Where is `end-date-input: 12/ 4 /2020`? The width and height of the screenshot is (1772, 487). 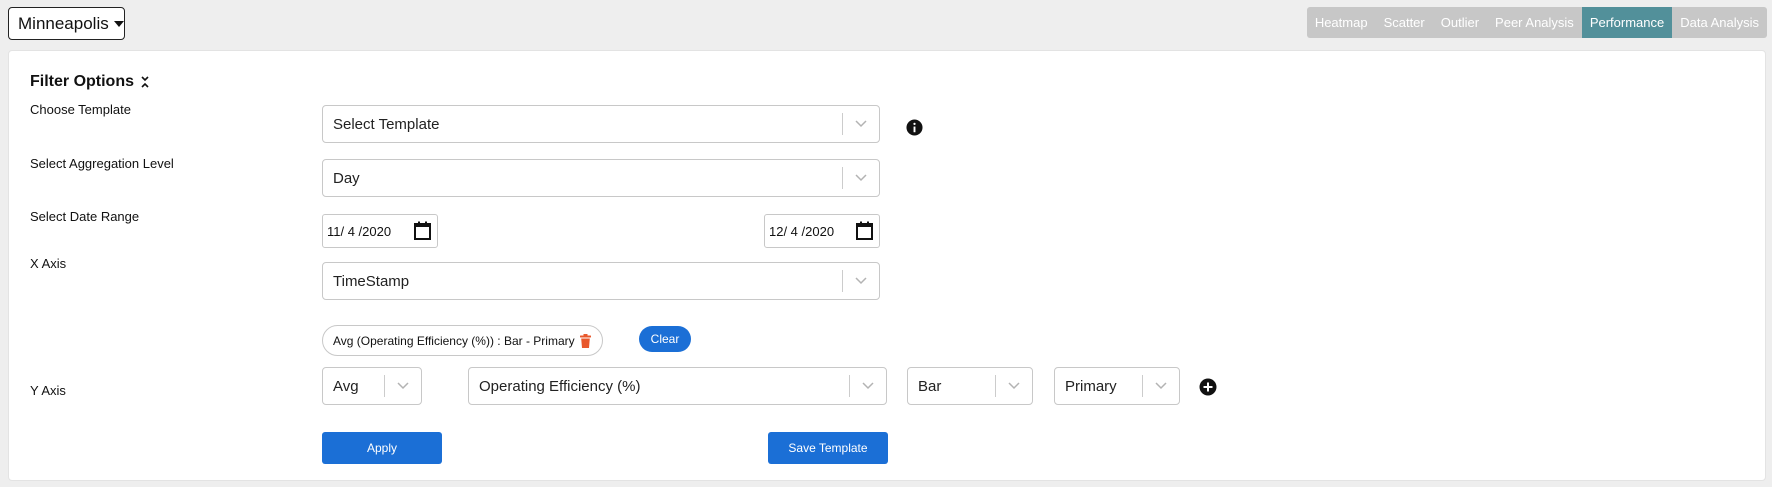 end-date-input: 12/ 4 /2020 is located at coordinates (822, 231).